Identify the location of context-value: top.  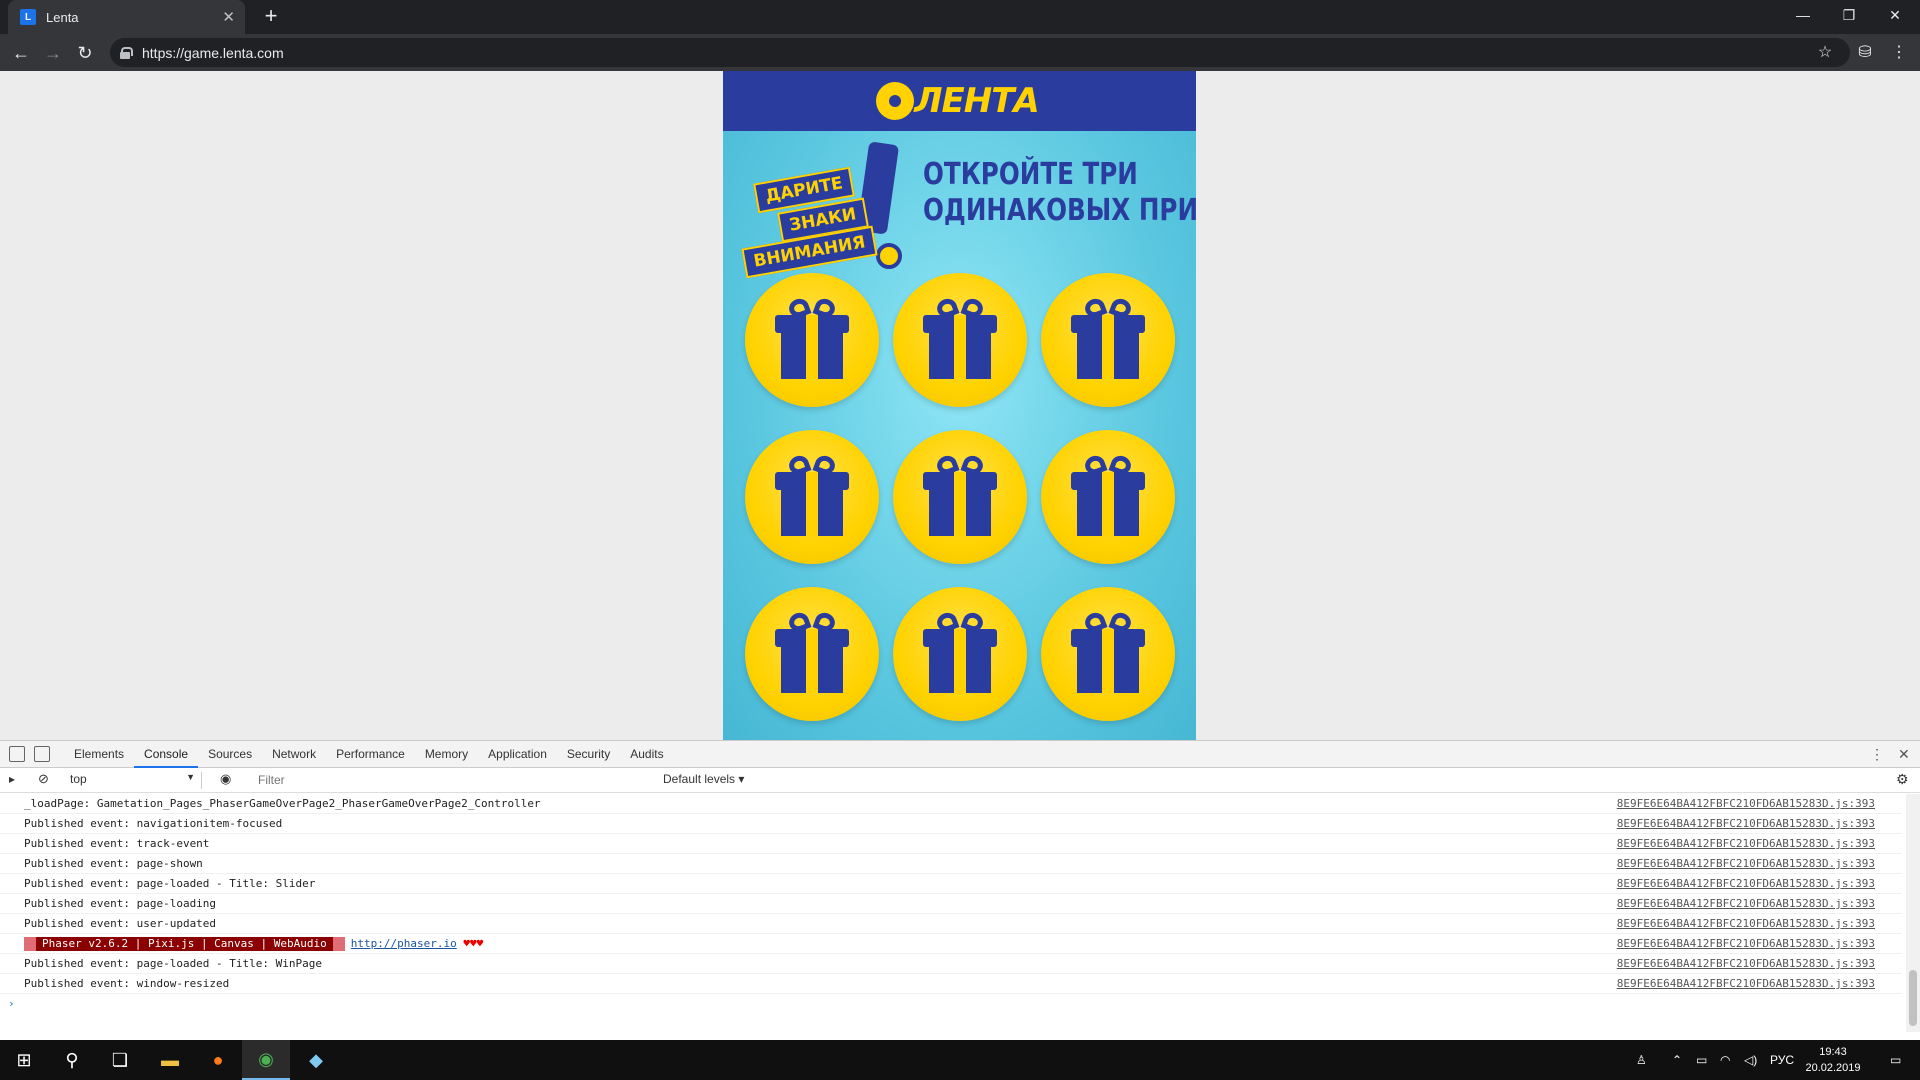
(78, 779).